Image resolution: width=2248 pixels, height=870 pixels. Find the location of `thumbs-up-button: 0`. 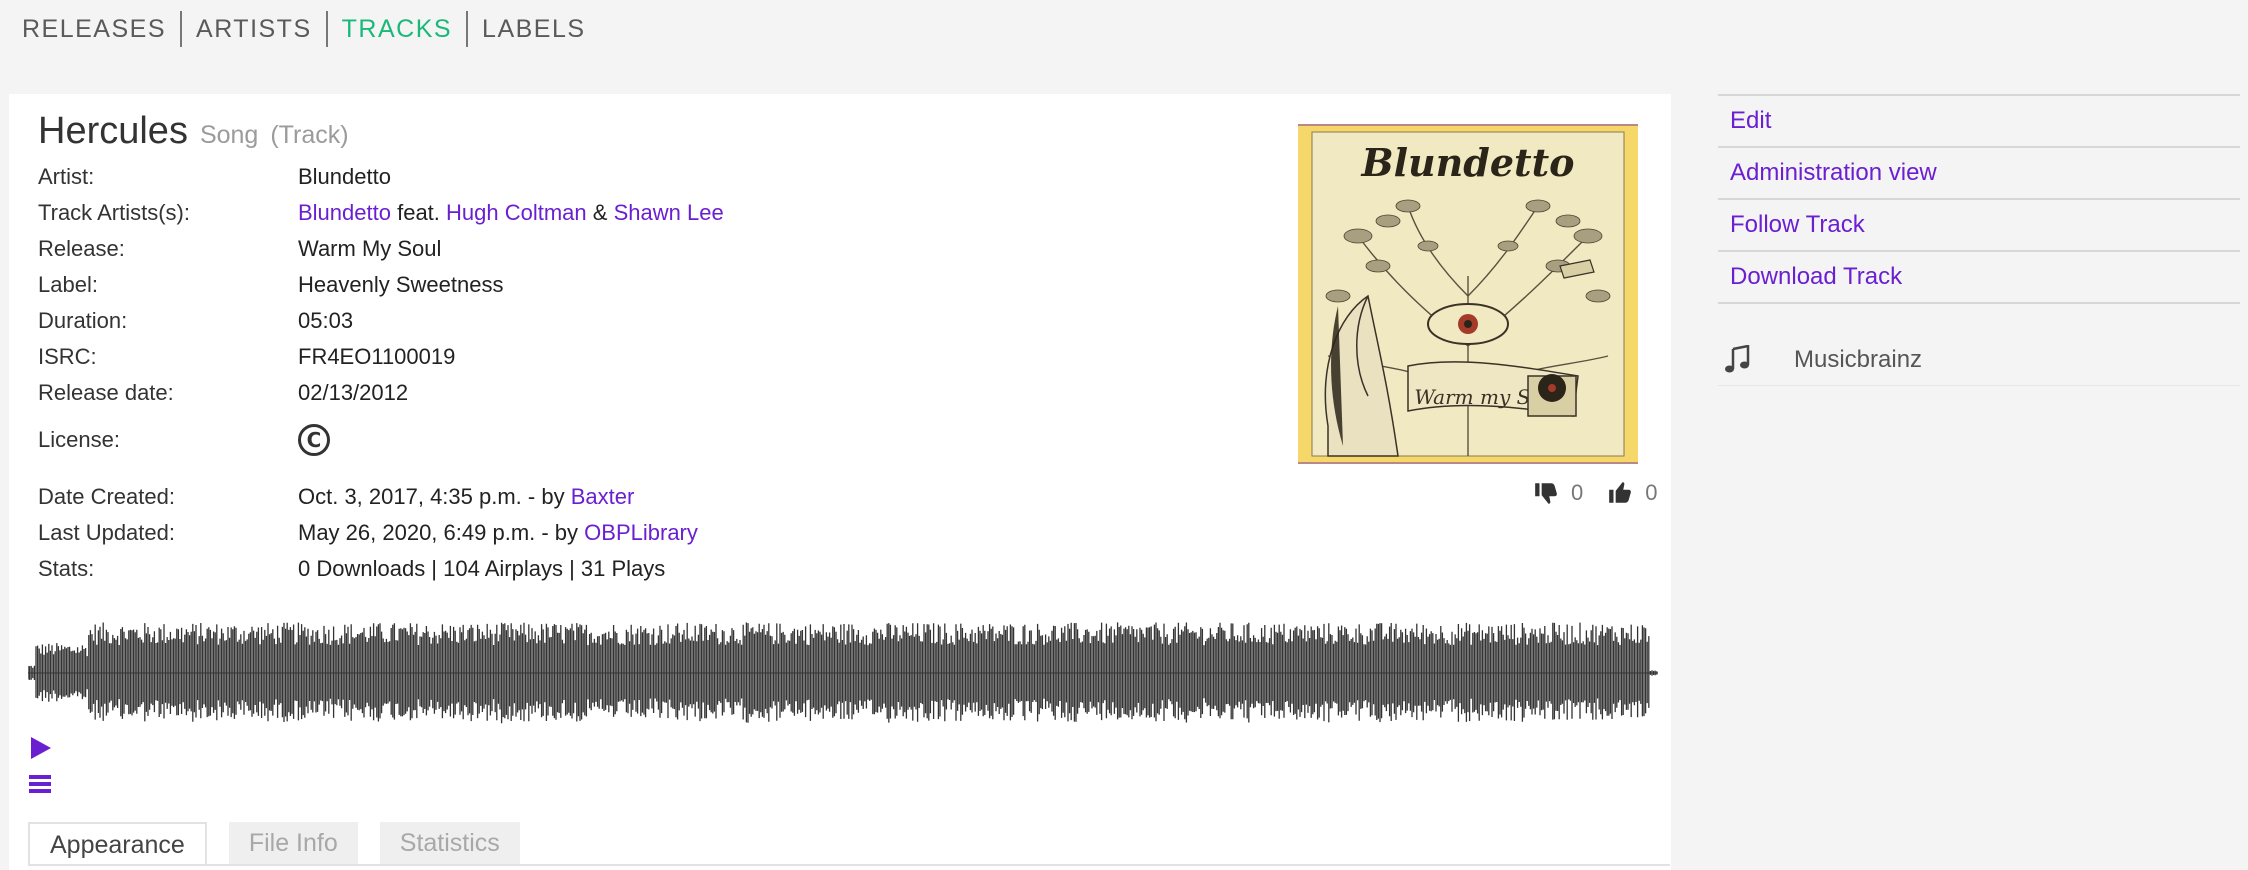

thumbs-up-button: 0 is located at coordinates (1632, 493).